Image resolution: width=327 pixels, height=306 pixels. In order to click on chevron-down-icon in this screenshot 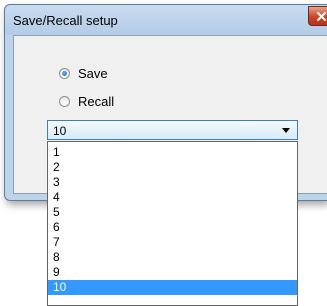, I will do `click(286, 130)`.